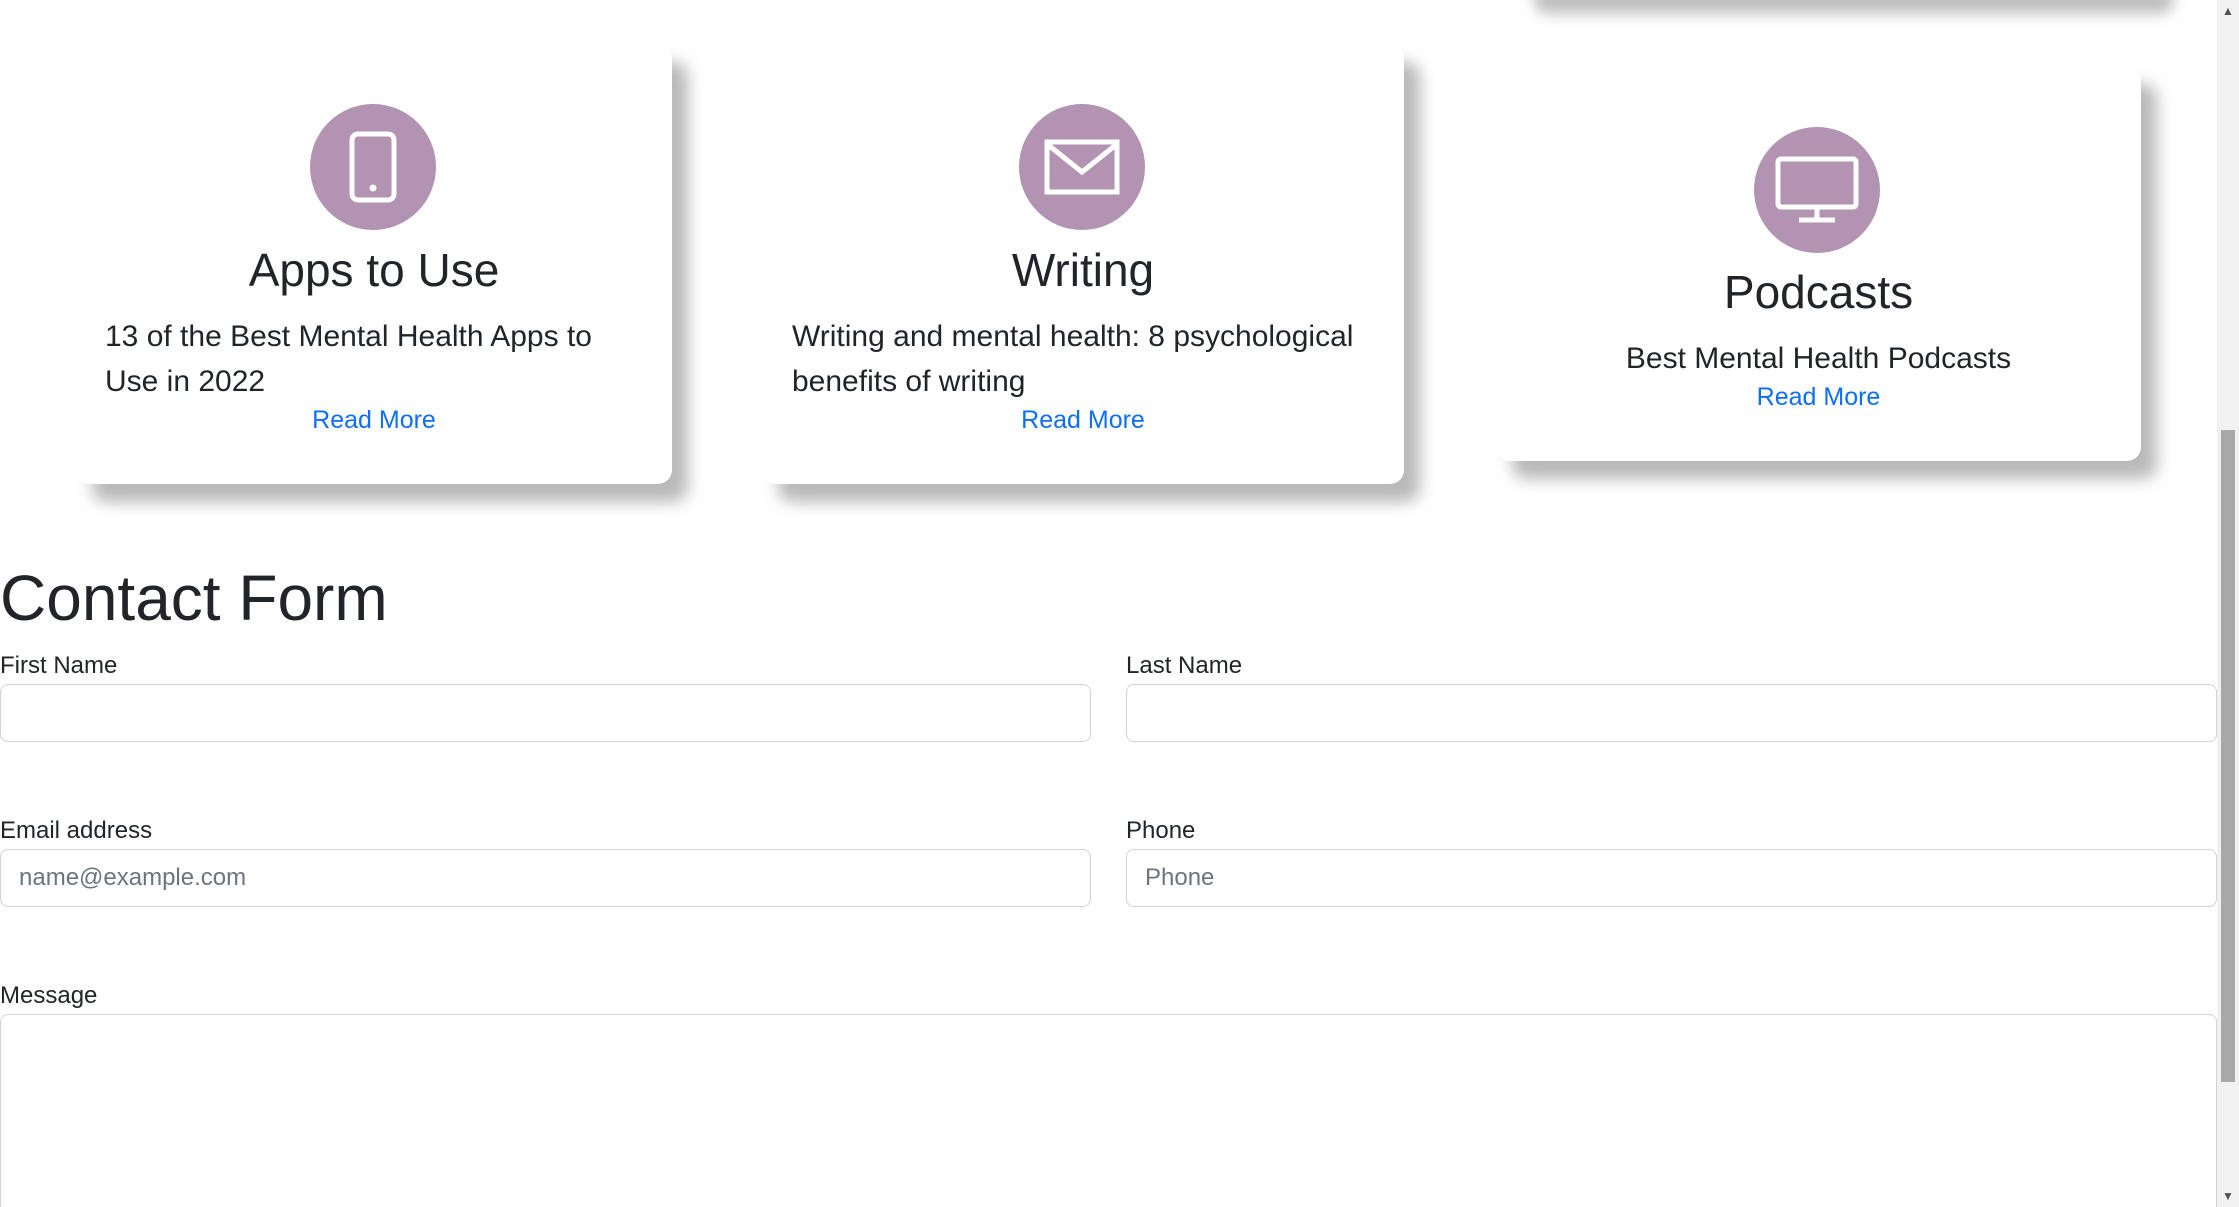 This screenshot has width=2239, height=1207. Describe the element at coordinates (1671, 713) in the screenshot. I see `last-name-input` at that location.